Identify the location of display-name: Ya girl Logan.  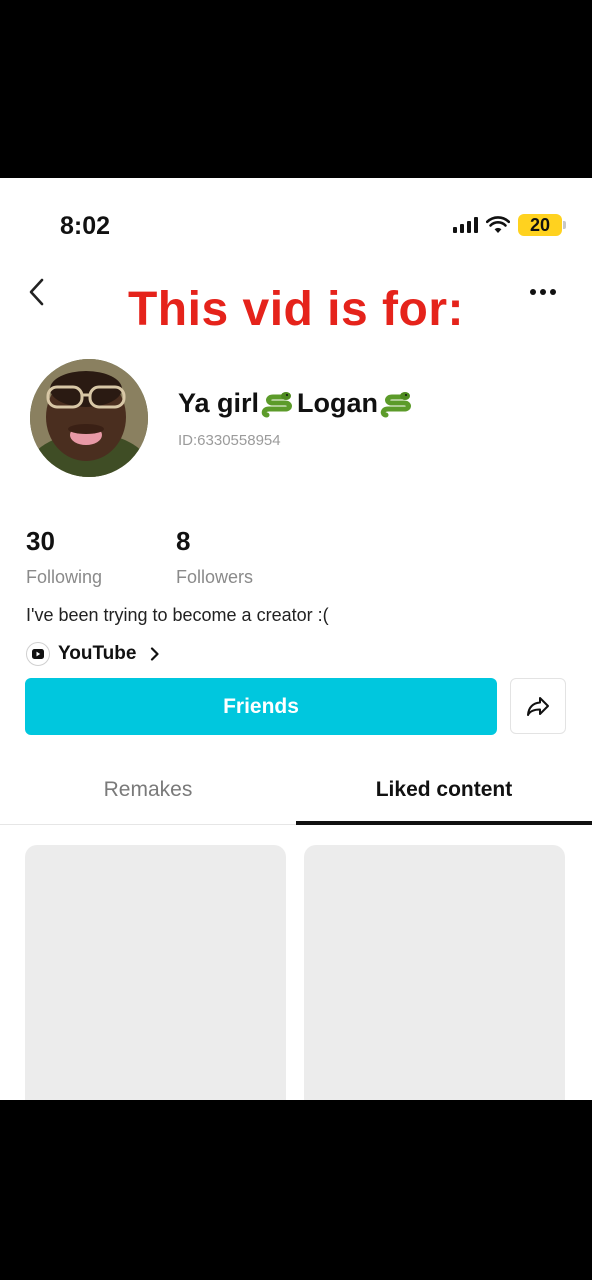
(296, 403).